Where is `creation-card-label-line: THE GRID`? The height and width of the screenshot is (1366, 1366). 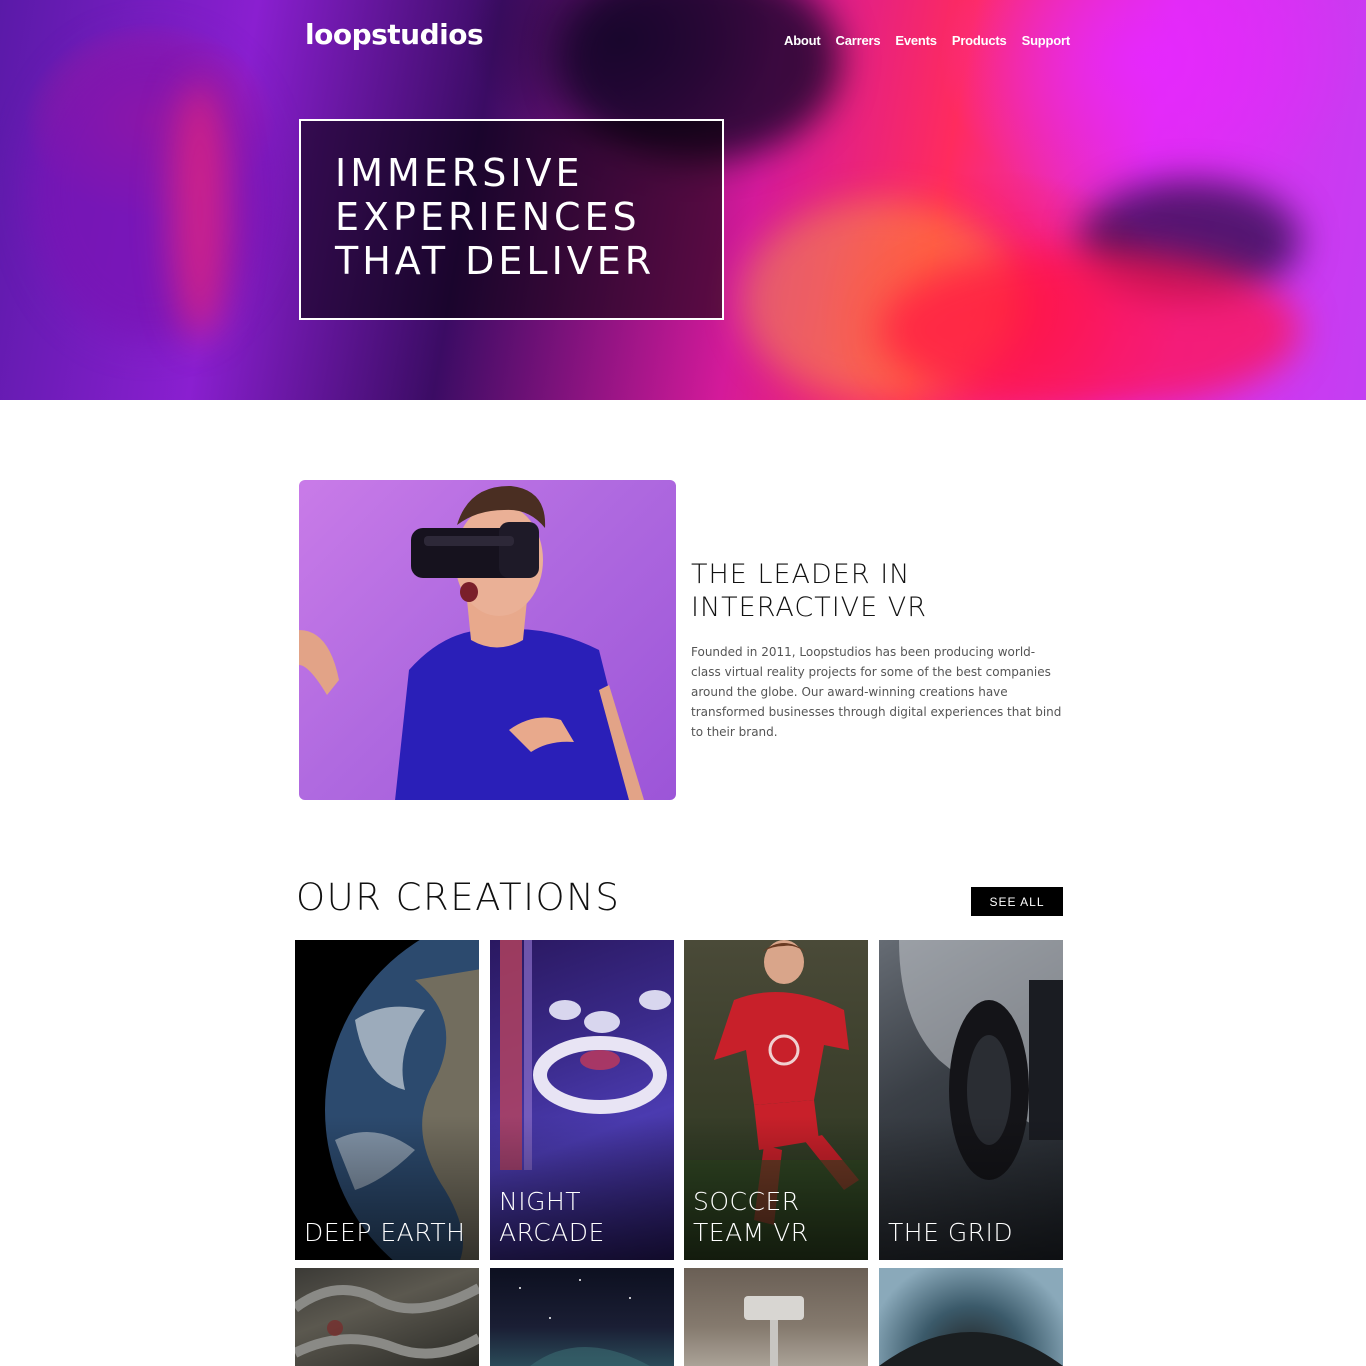
creation-card-label-line: THE GRID is located at coordinates (951, 1232).